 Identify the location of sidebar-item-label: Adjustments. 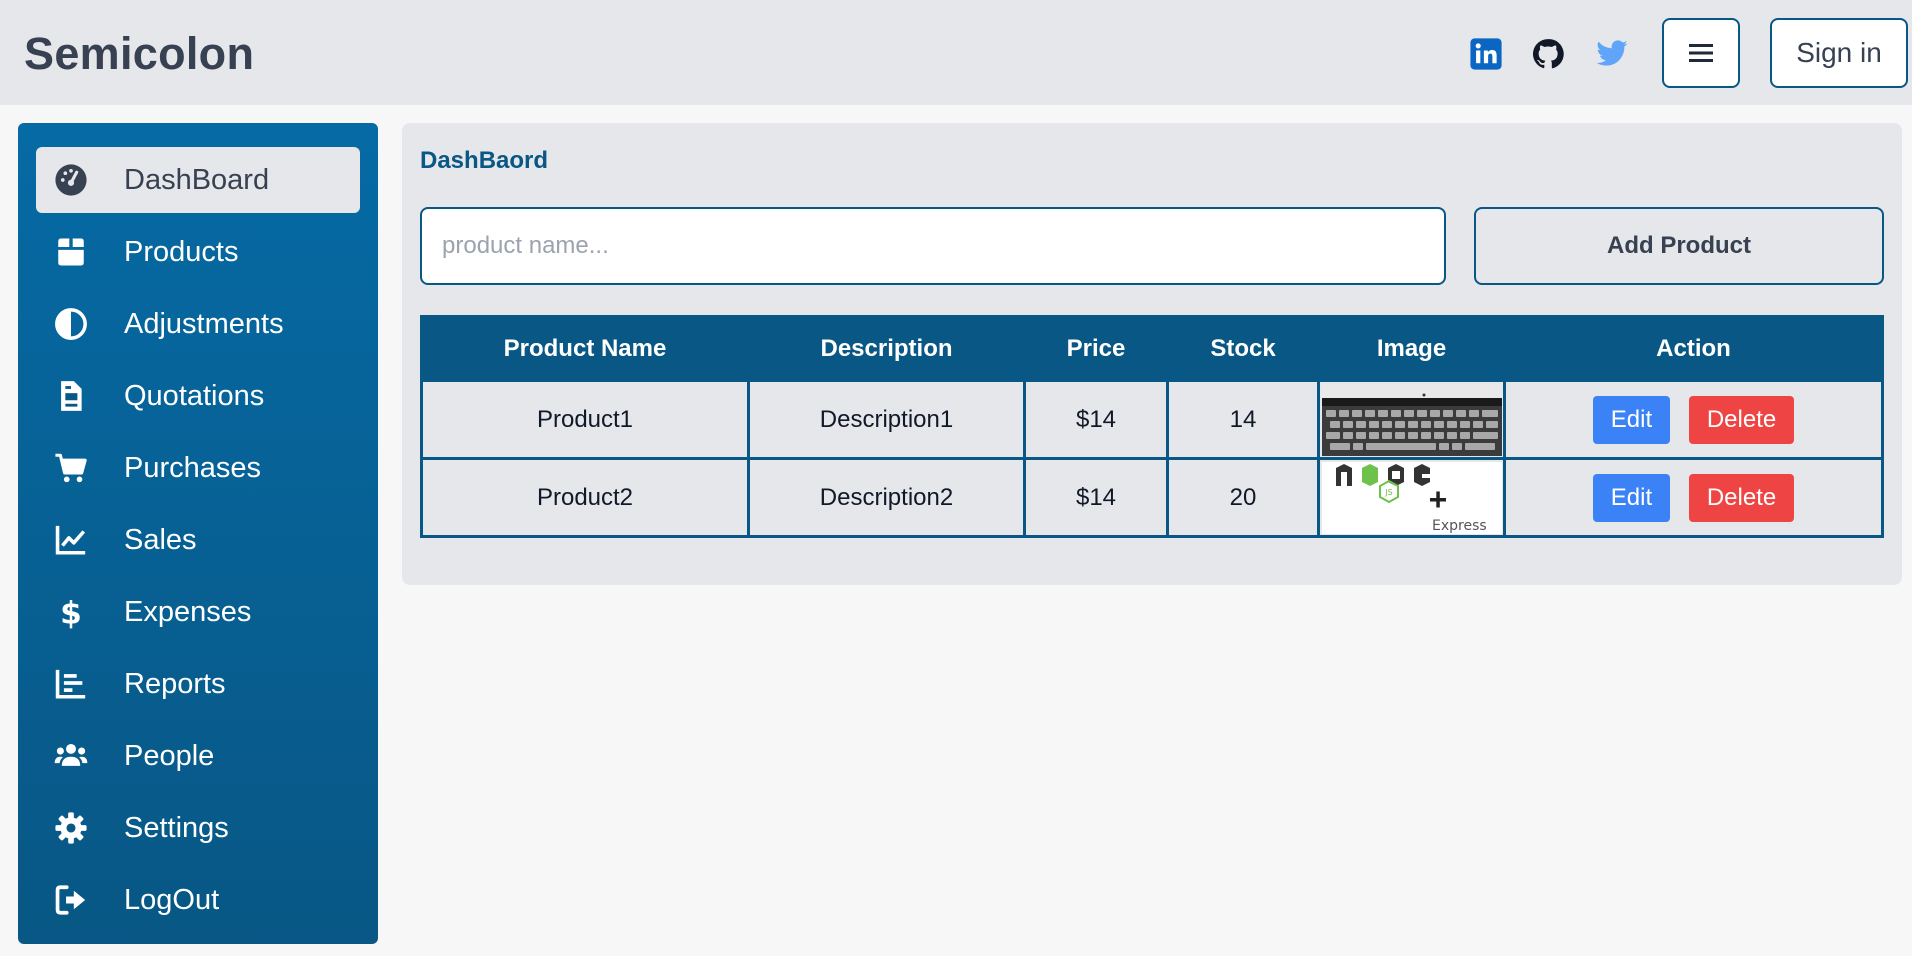
(204, 323).